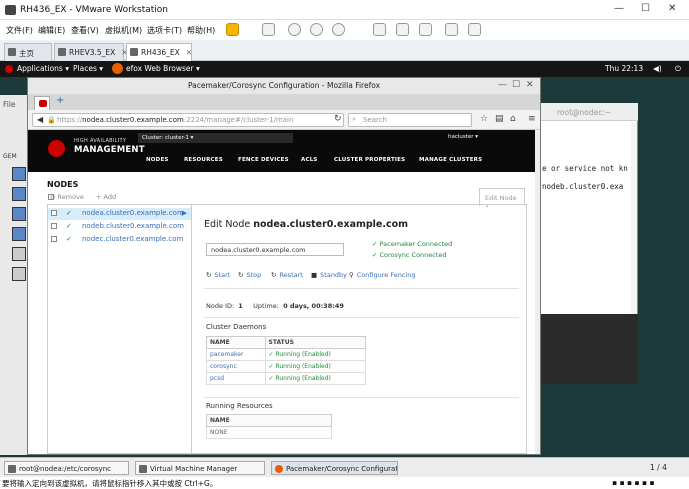 The image size is (689, 489). I want to click on start-button: ↻ Start, so click(218, 275).